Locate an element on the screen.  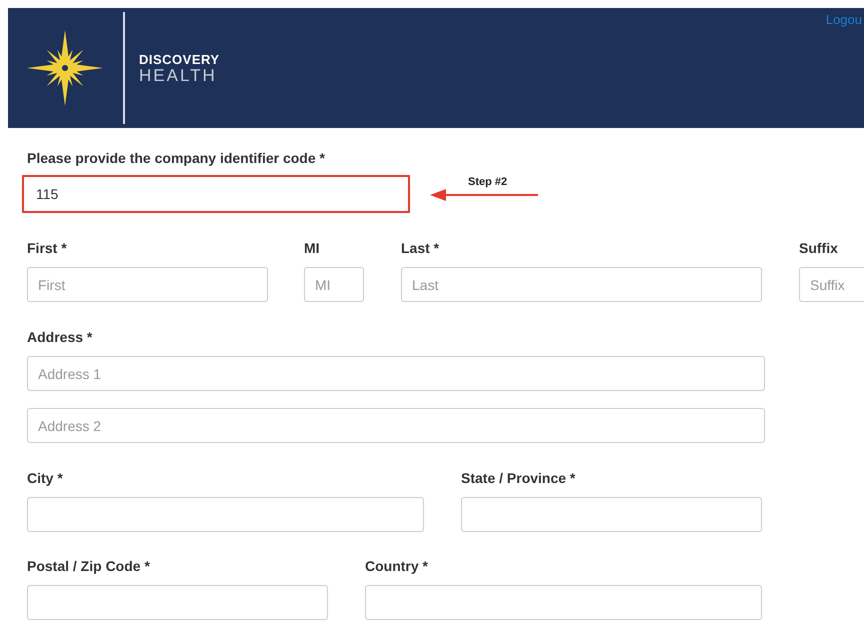
brand-subtitle: HEALTH is located at coordinates (178, 75).